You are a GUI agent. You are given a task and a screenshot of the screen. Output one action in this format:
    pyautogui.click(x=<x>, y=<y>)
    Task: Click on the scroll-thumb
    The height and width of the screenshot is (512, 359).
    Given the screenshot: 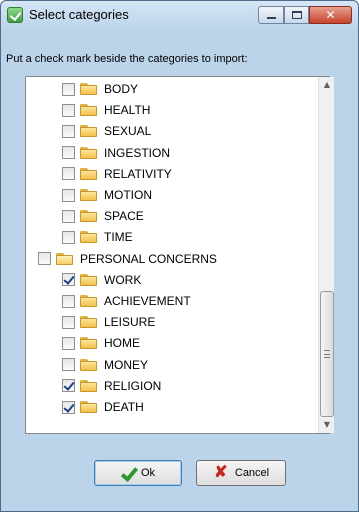 What is the action you would take?
    pyautogui.click(x=327, y=354)
    